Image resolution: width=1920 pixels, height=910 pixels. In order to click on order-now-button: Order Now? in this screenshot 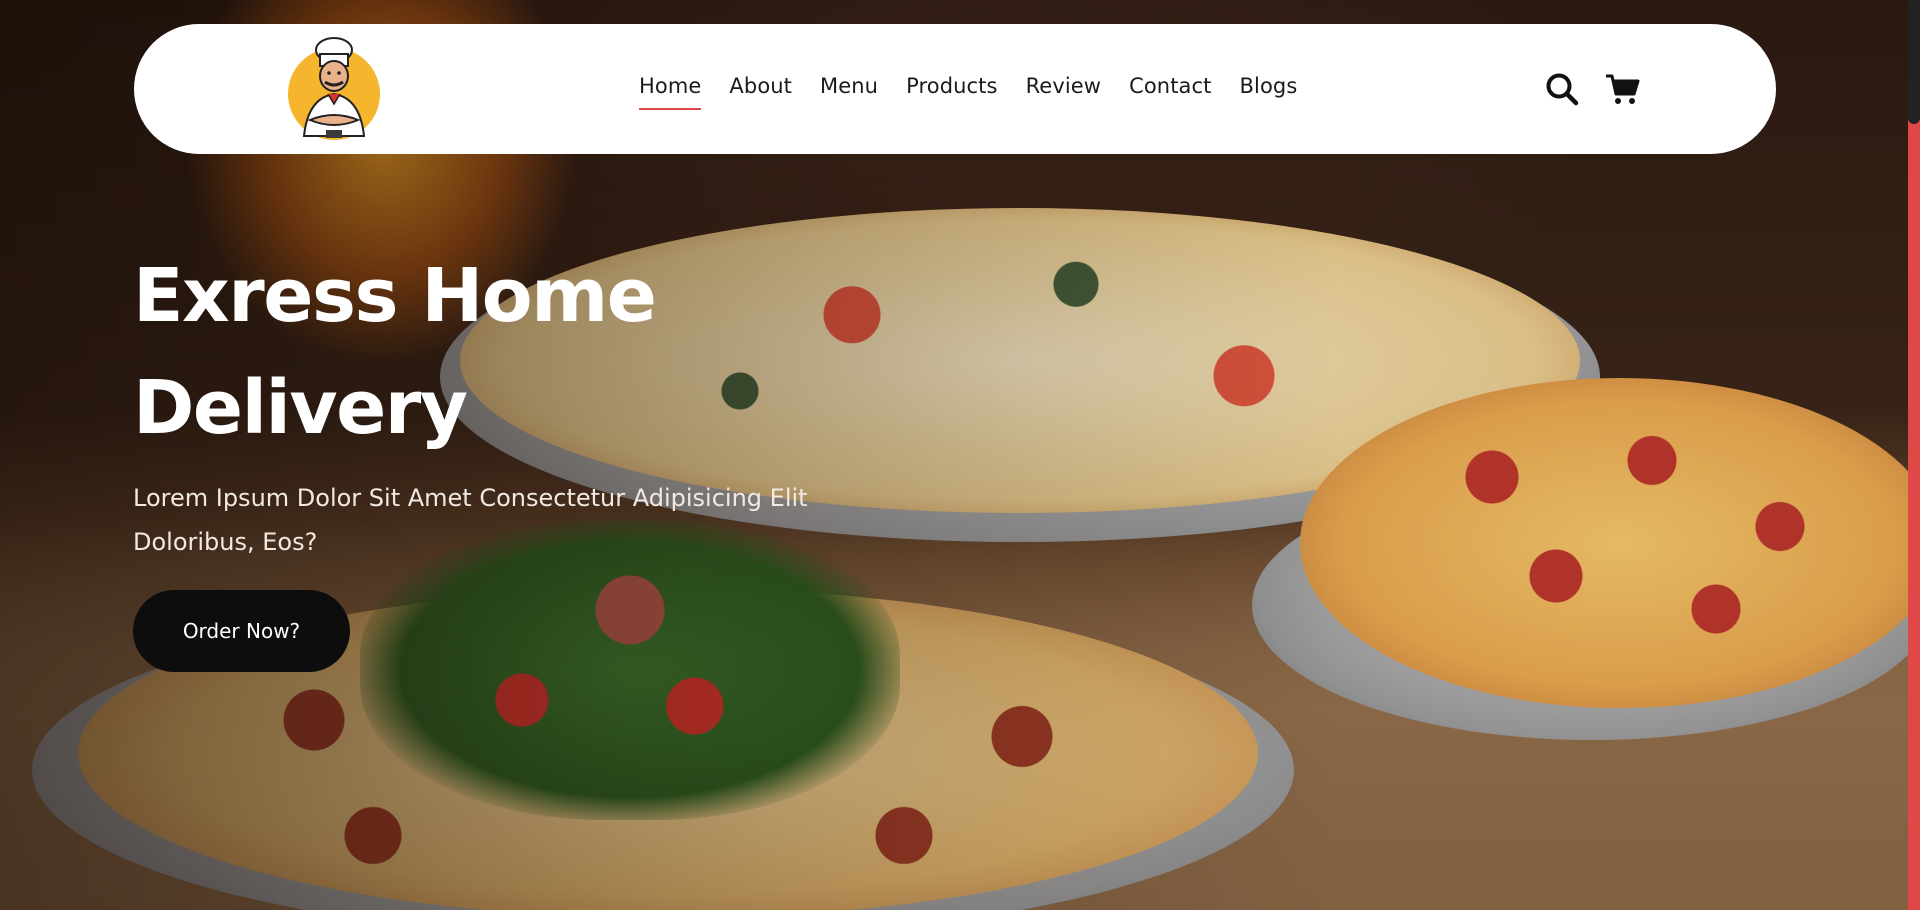, I will do `click(241, 631)`.